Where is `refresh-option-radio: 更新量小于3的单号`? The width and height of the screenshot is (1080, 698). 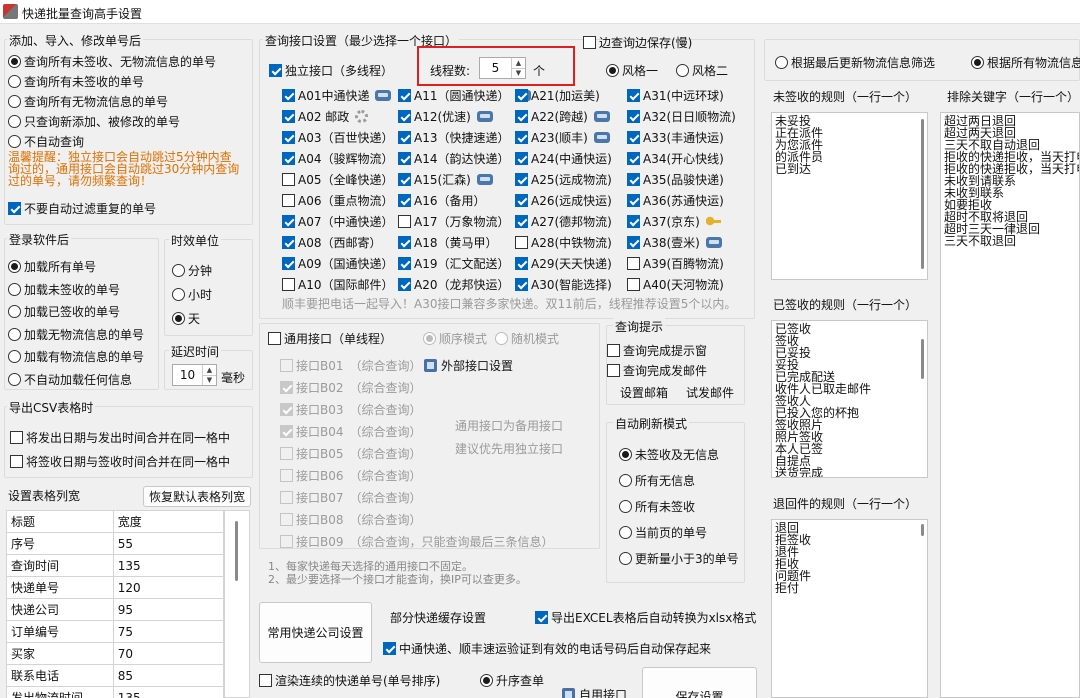 refresh-option-radio: 更新量小于3的单号 is located at coordinates (679, 558).